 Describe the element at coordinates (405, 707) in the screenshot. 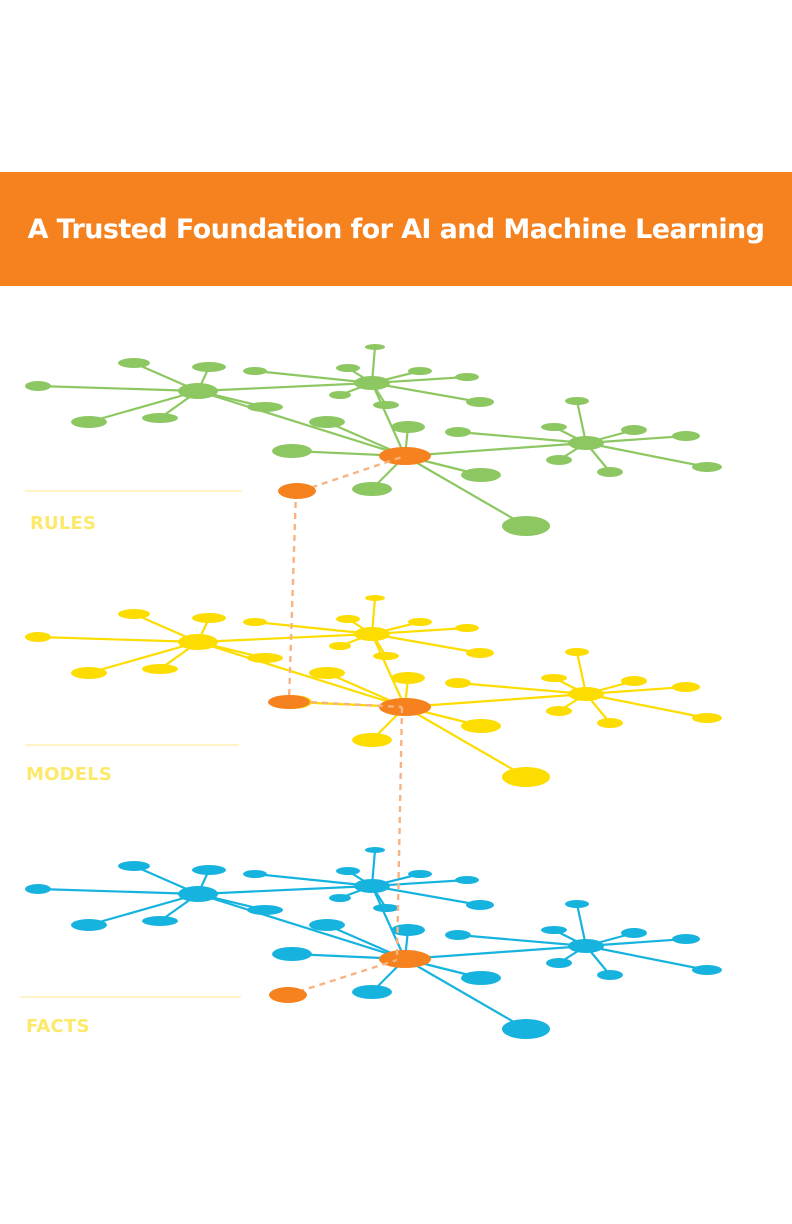

I see `highlighted-hub-node` at that location.